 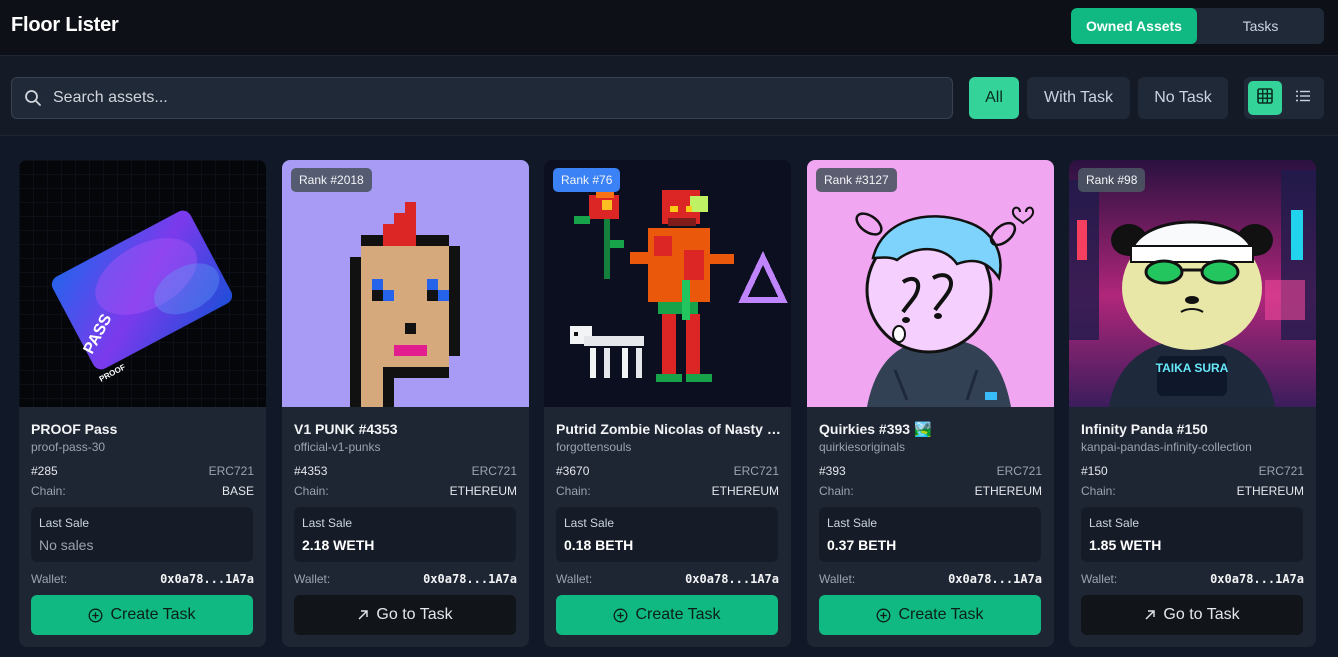 What do you see at coordinates (1284, 98) in the screenshot?
I see `layout-toggle` at bounding box center [1284, 98].